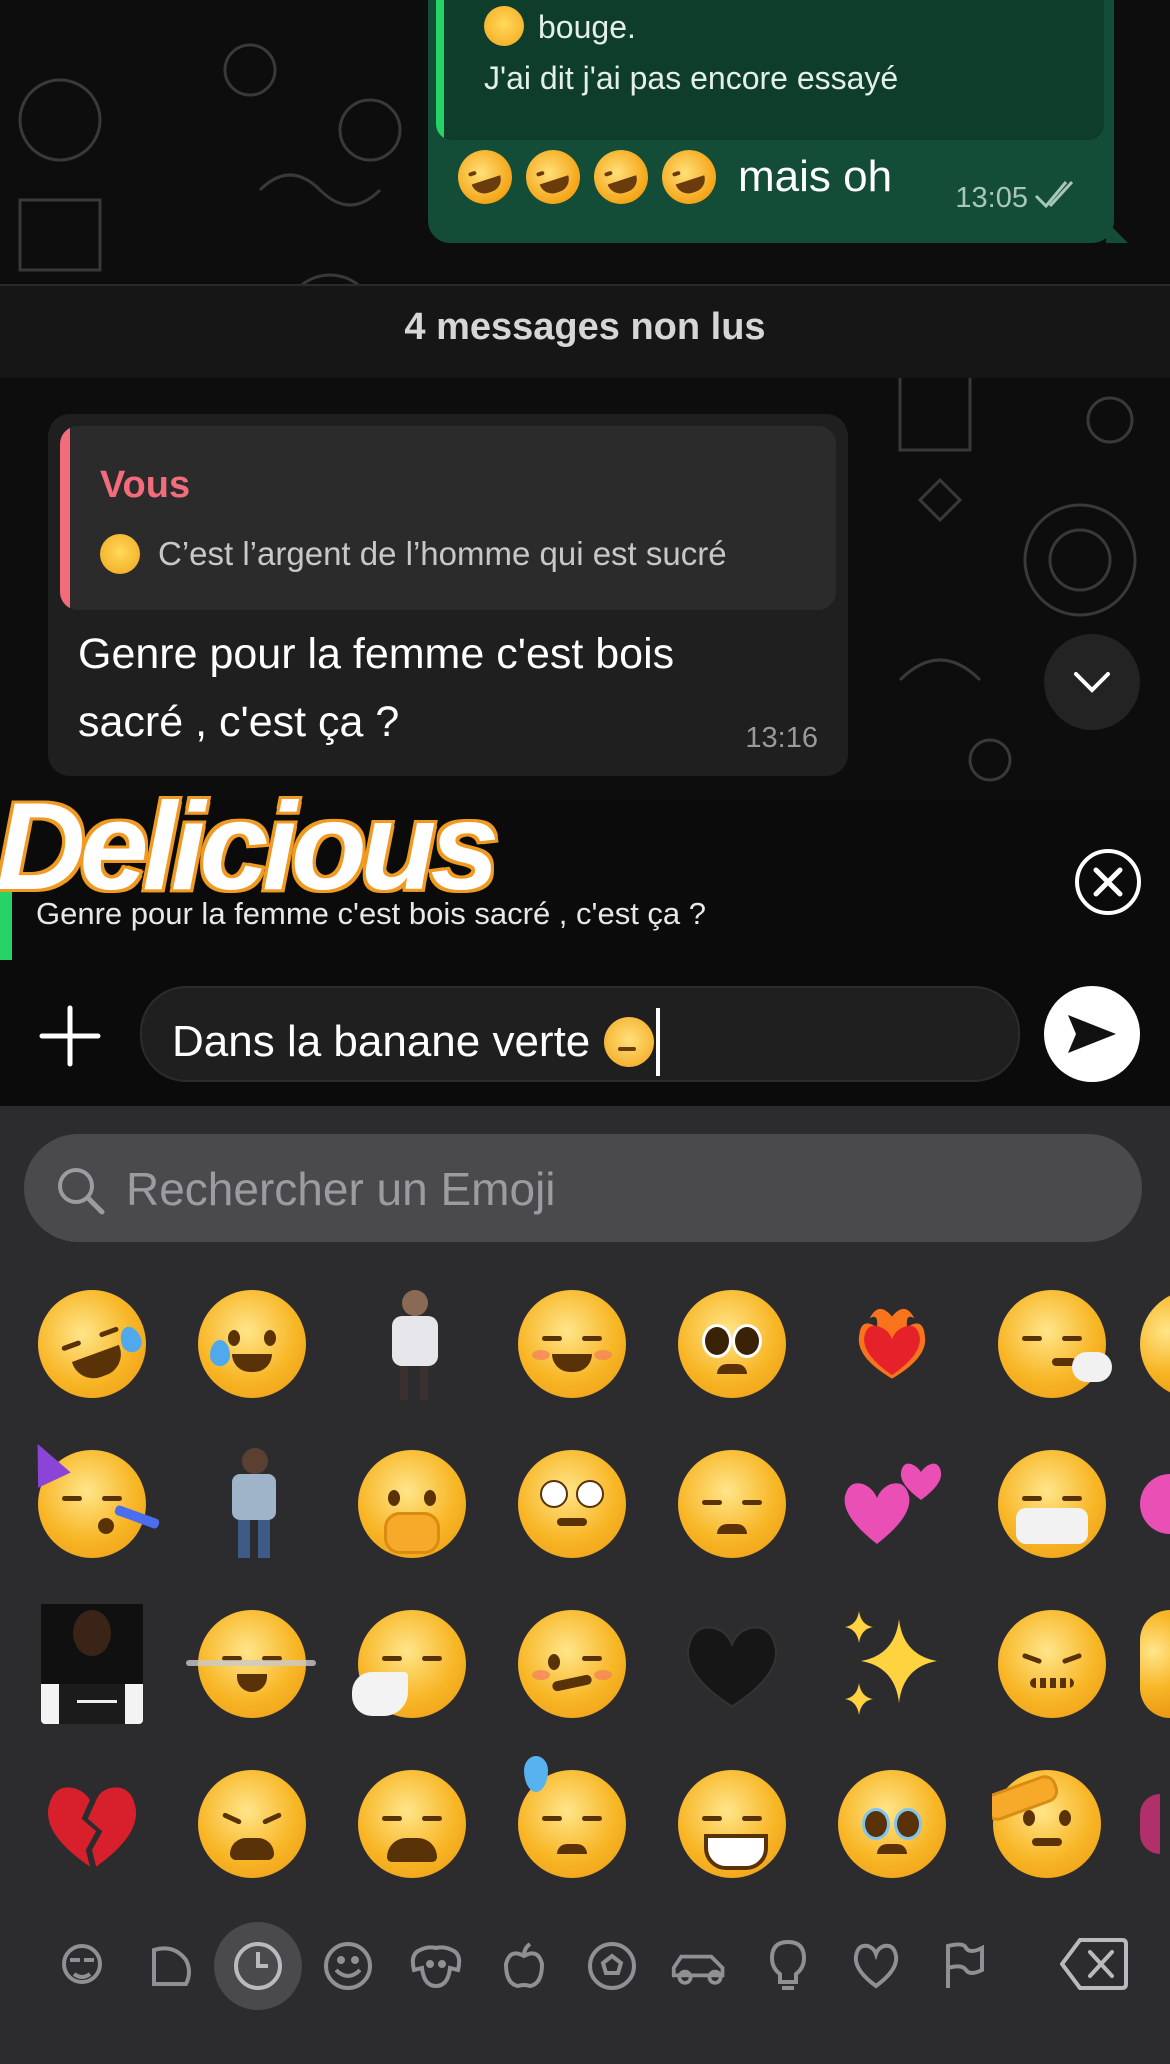  I want to click on smiley-icon, so click(348, 1966).